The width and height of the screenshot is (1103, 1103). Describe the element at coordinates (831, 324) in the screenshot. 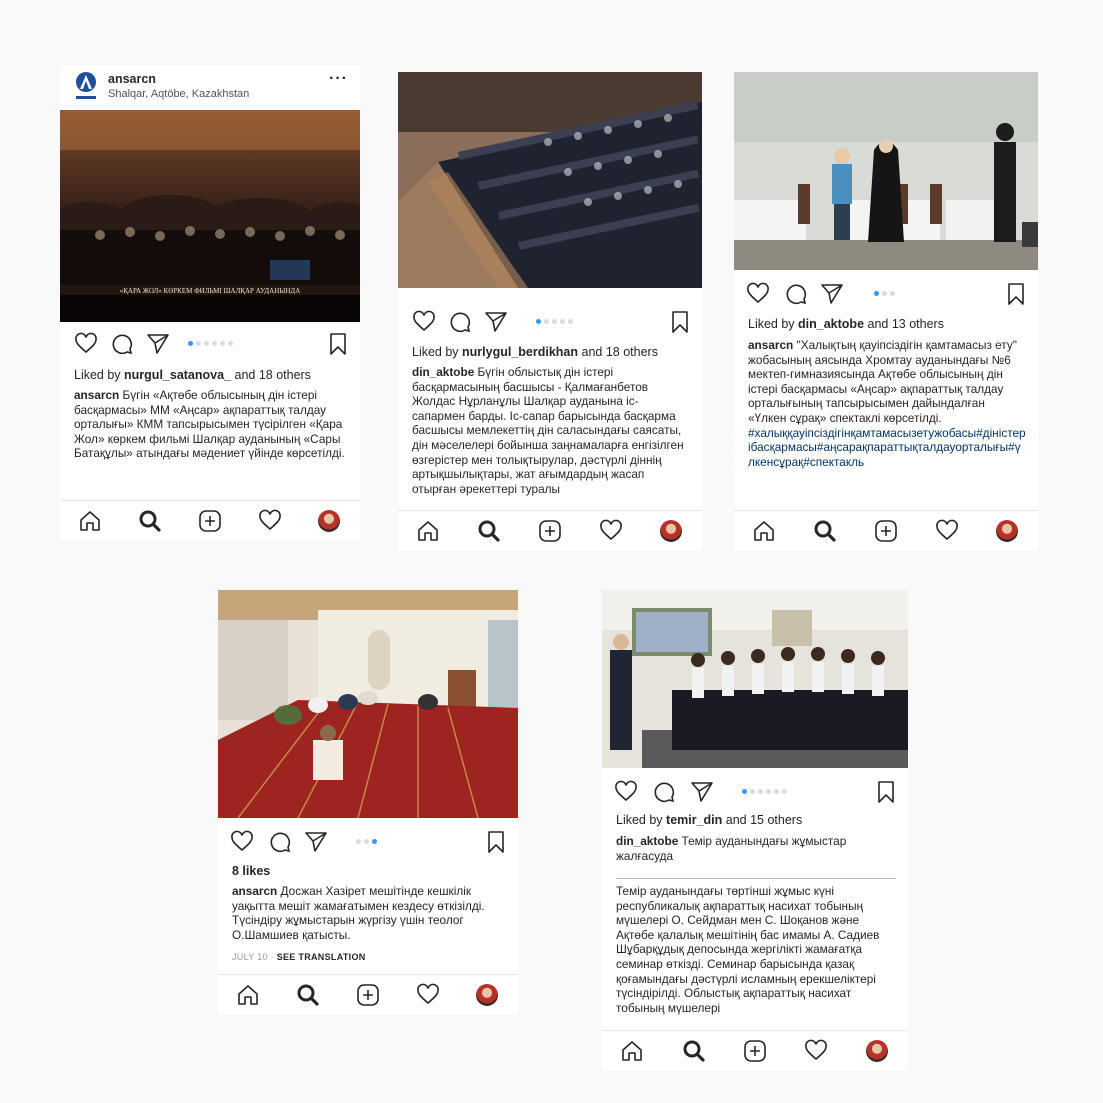

I see `liked-user-link: din_aktobe` at that location.